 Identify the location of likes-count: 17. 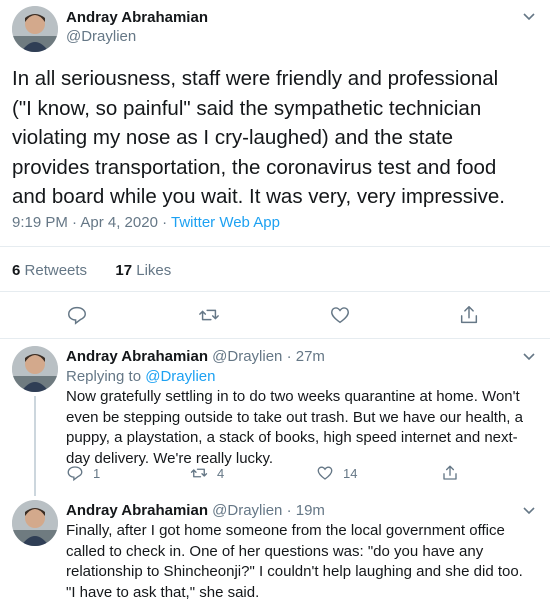
(124, 270).